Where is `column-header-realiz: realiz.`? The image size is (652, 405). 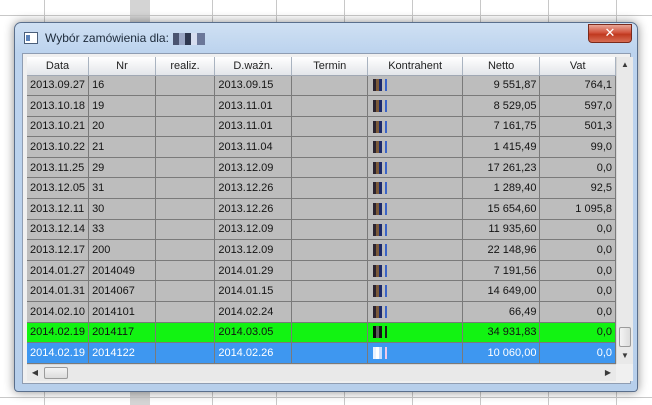
column-header-realiz: realiz. is located at coordinates (185, 66).